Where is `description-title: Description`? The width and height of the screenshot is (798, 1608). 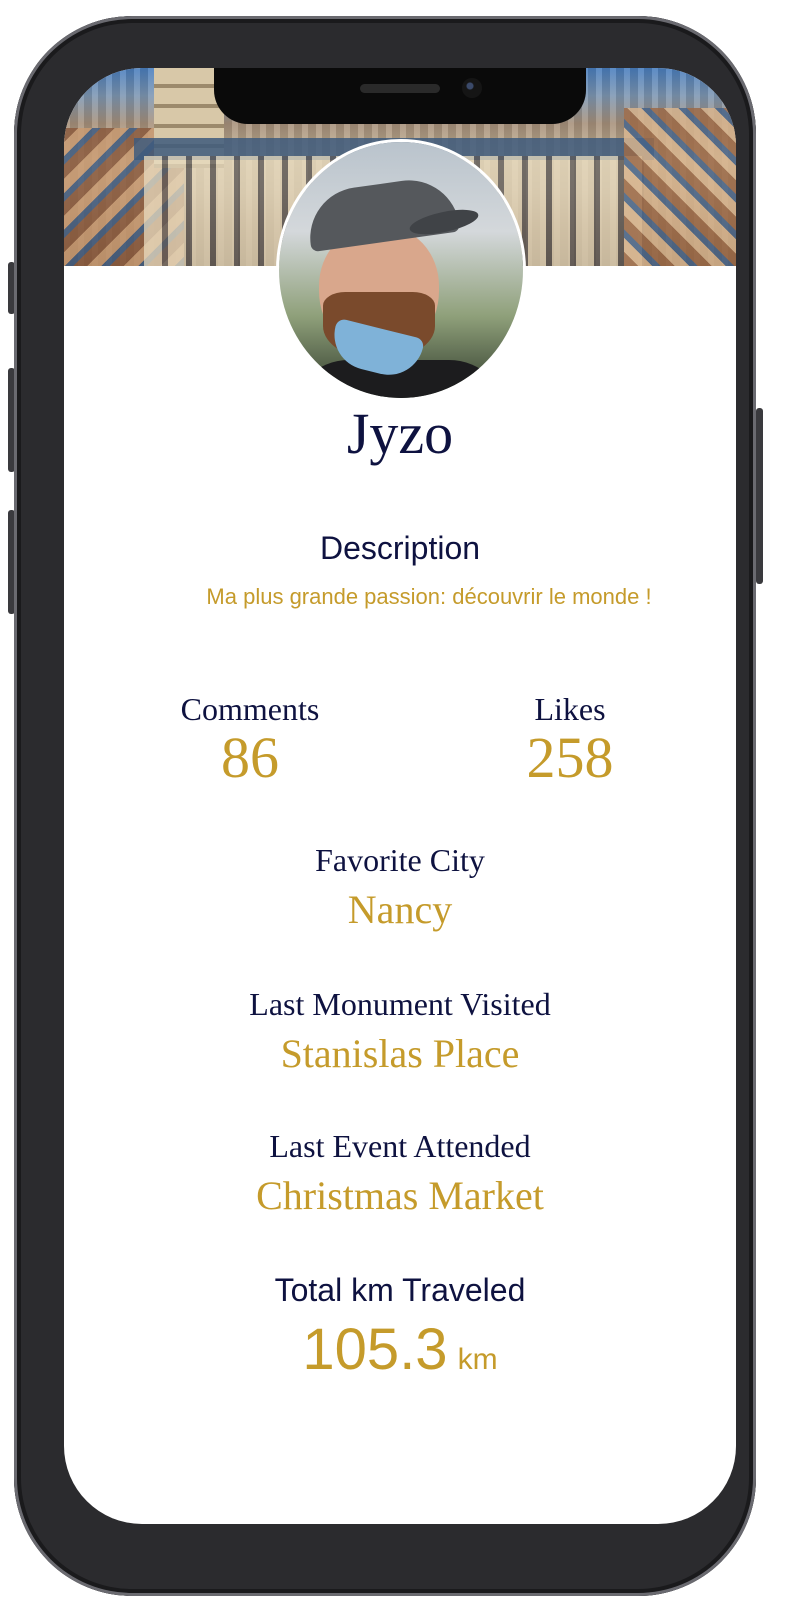
description-title: Description is located at coordinates (400, 548).